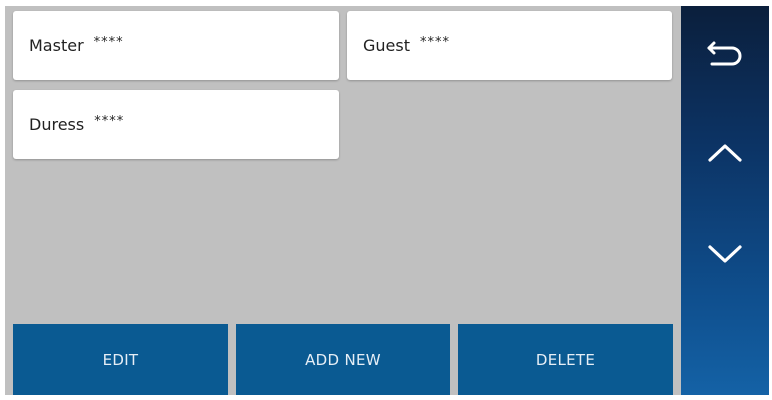  Describe the element at coordinates (565, 359) in the screenshot. I see `delete-button: DELETE` at that location.